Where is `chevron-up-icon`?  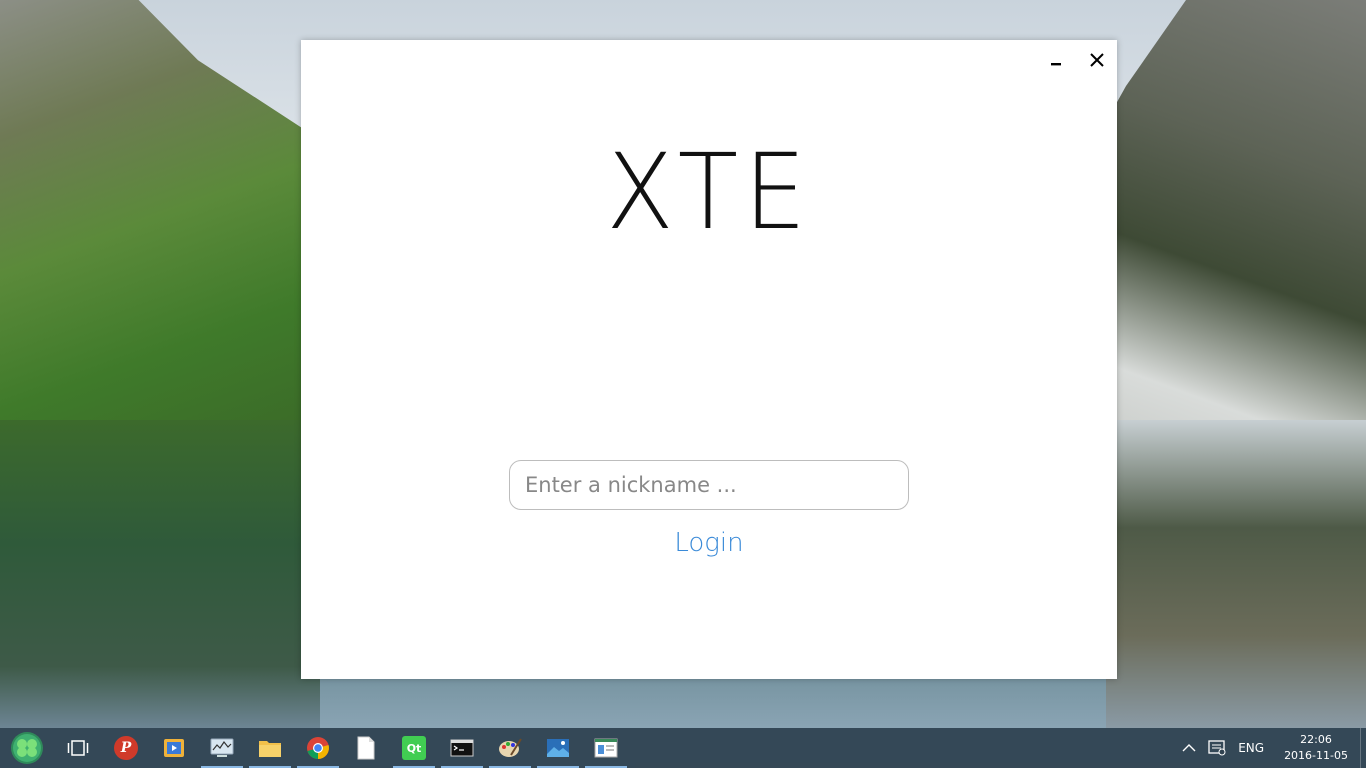 chevron-up-icon is located at coordinates (1189, 748).